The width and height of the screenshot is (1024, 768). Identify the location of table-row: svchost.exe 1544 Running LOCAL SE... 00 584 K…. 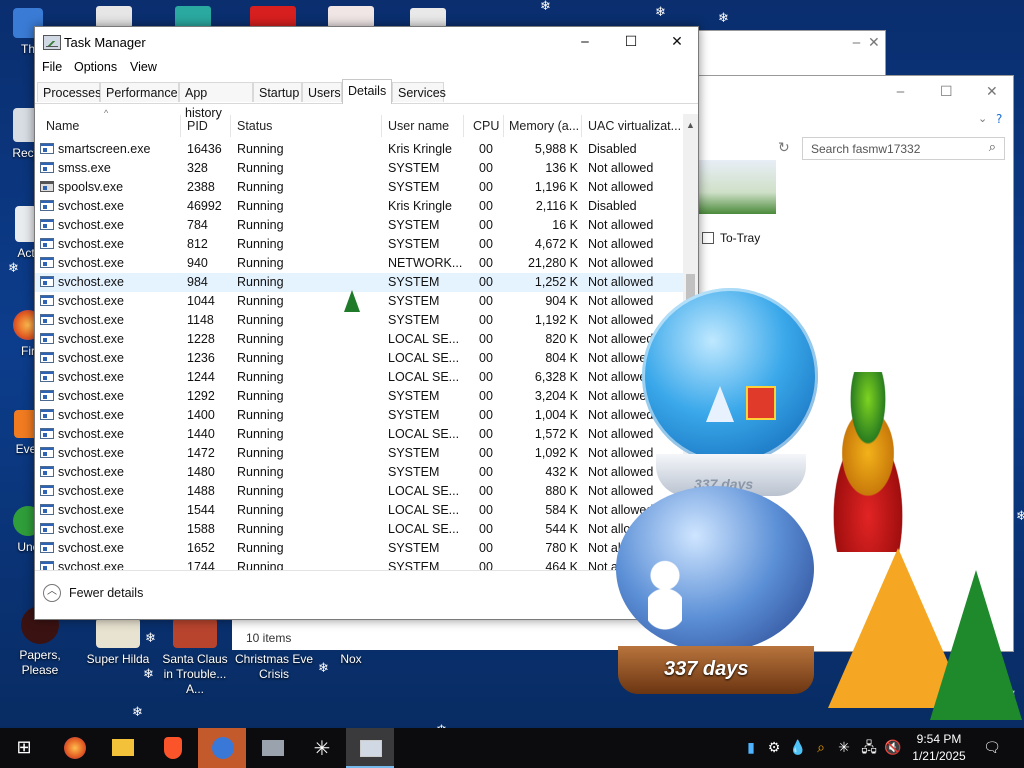
(359, 510).